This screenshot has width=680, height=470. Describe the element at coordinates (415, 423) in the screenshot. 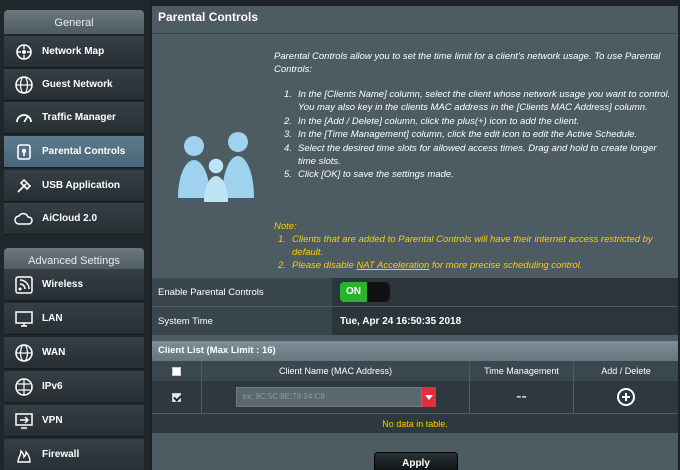

I see `no-data-message: No data in table.` at that location.